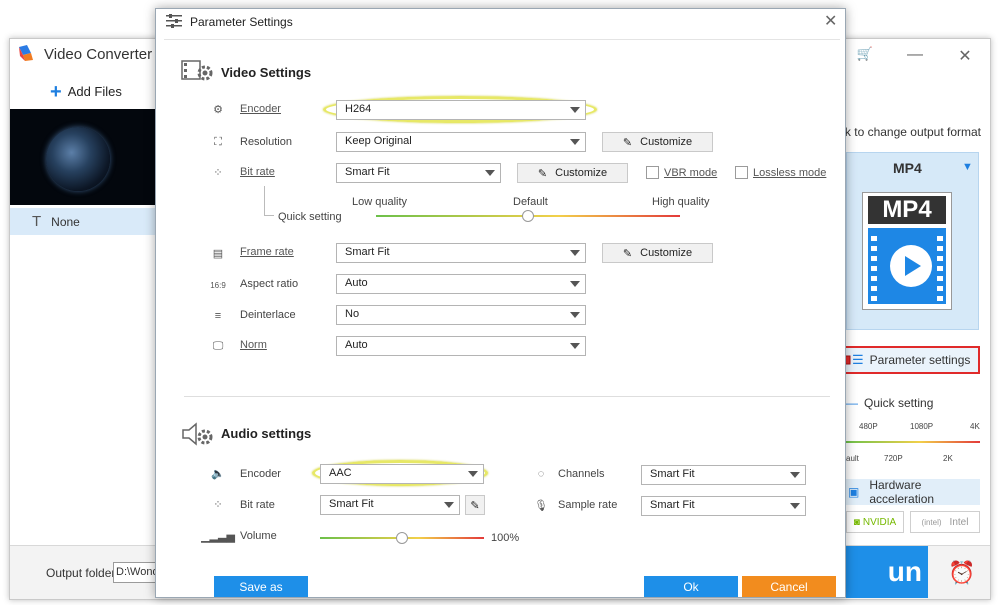 The width and height of the screenshot is (1000, 605). What do you see at coordinates (691, 586) in the screenshot?
I see `ok-button: Ok` at bounding box center [691, 586].